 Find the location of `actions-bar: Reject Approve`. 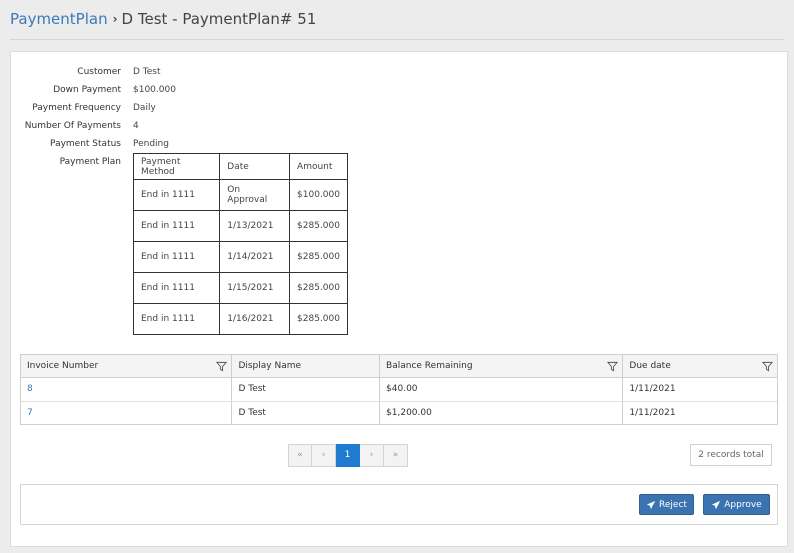

actions-bar: Reject Approve is located at coordinates (399, 504).